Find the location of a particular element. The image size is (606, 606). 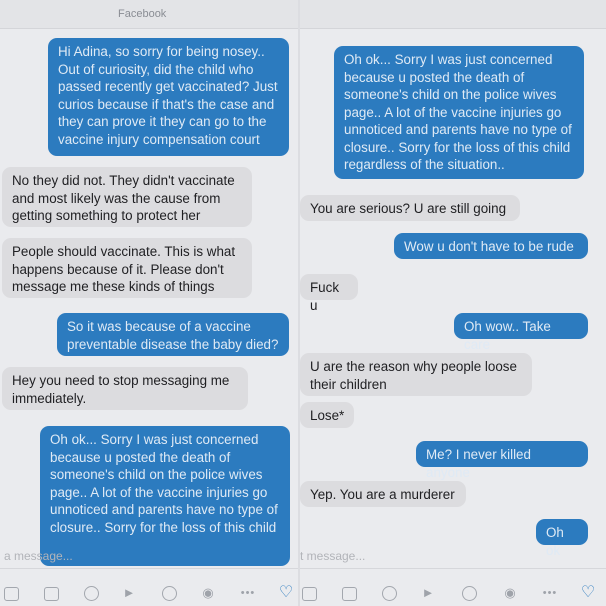

message-bubble-incoming: Yep. You are a murderer is located at coordinates (383, 494).